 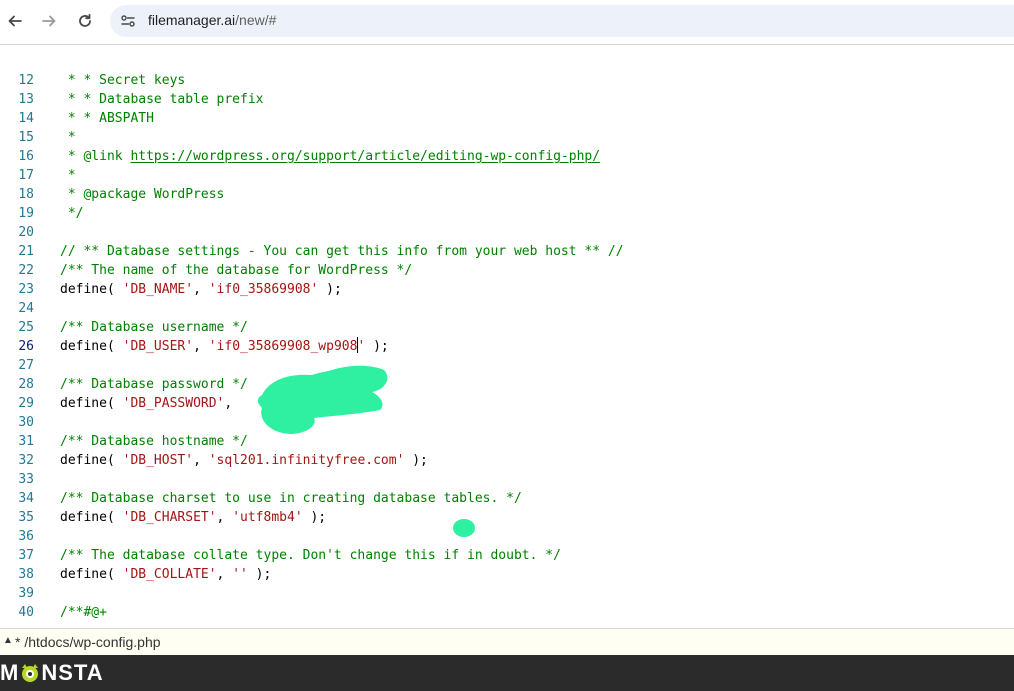 I want to click on constant-name: 'DB_CHARSET', so click(x=169, y=517).